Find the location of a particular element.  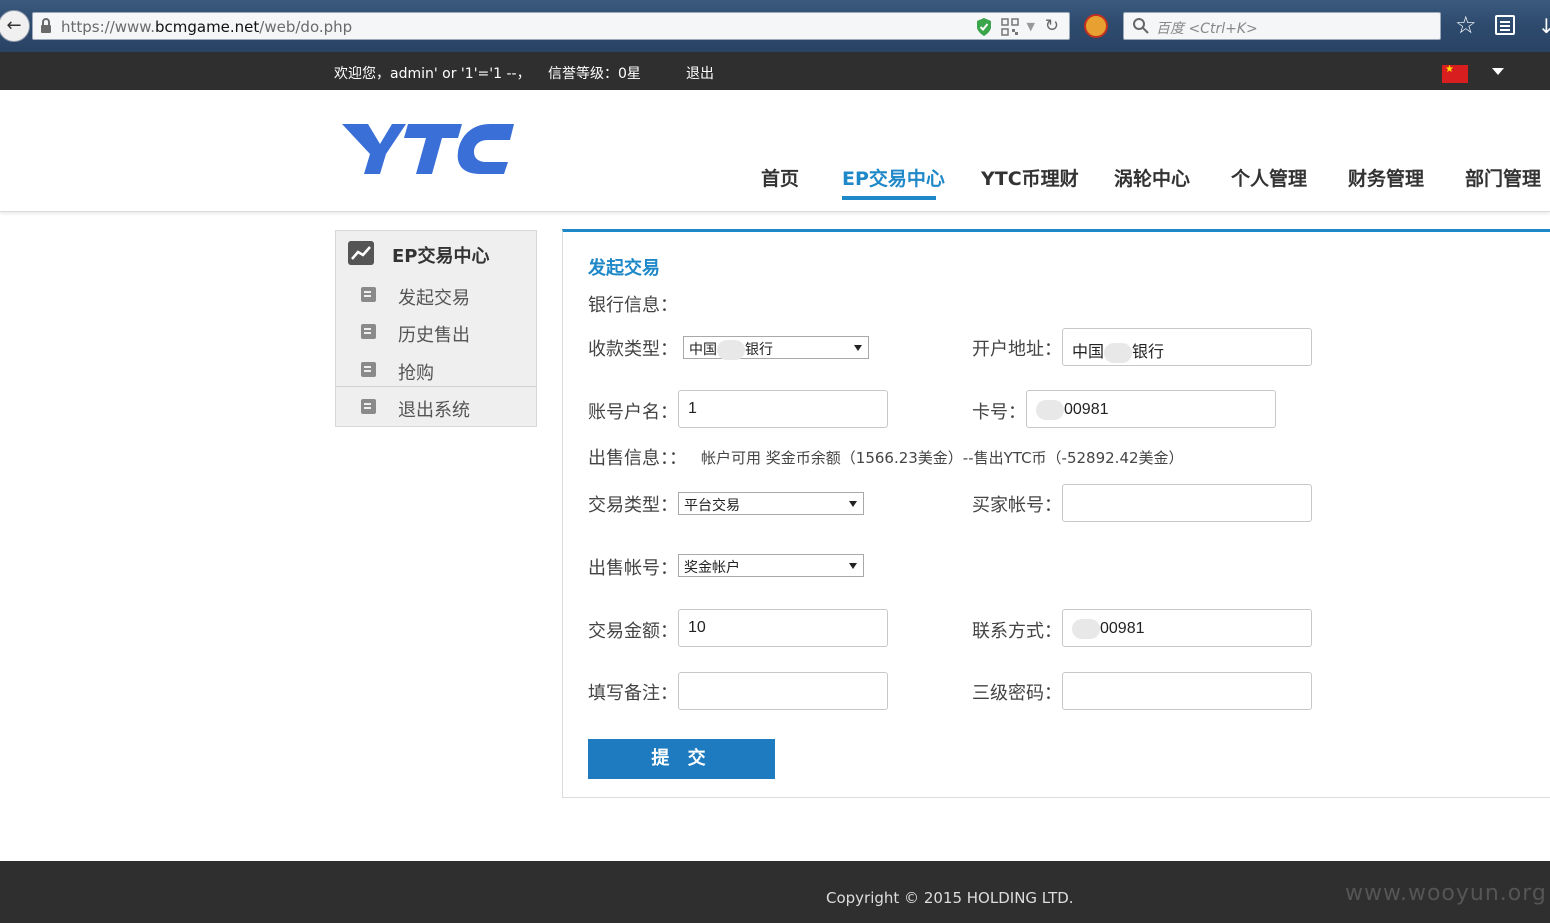

bank-address-value-b: 银行 is located at coordinates (1148, 352).